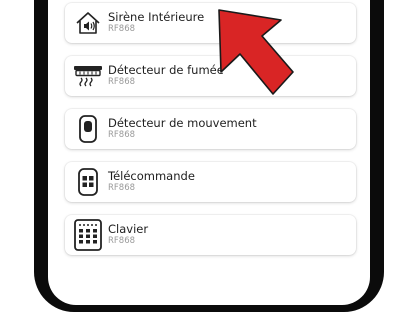  What do you see at coordinates (151, 176) in the screenshot?
I see `device-name: Télécommande` at bounding box center [151, 176].